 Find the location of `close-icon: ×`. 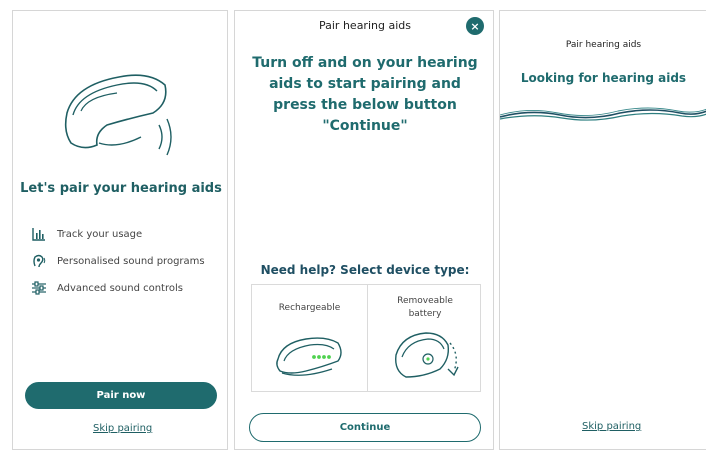

close-icon: × is located at coordinates (475, 26).